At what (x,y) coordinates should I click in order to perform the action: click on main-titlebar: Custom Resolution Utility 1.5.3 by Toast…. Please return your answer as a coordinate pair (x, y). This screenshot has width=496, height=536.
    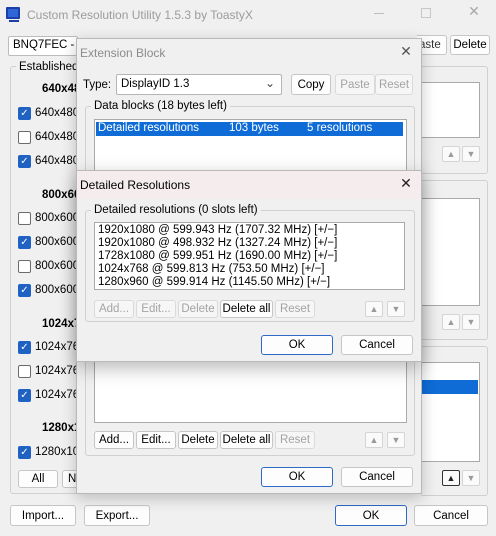
    Looking at the image, I should click on (248, 15).